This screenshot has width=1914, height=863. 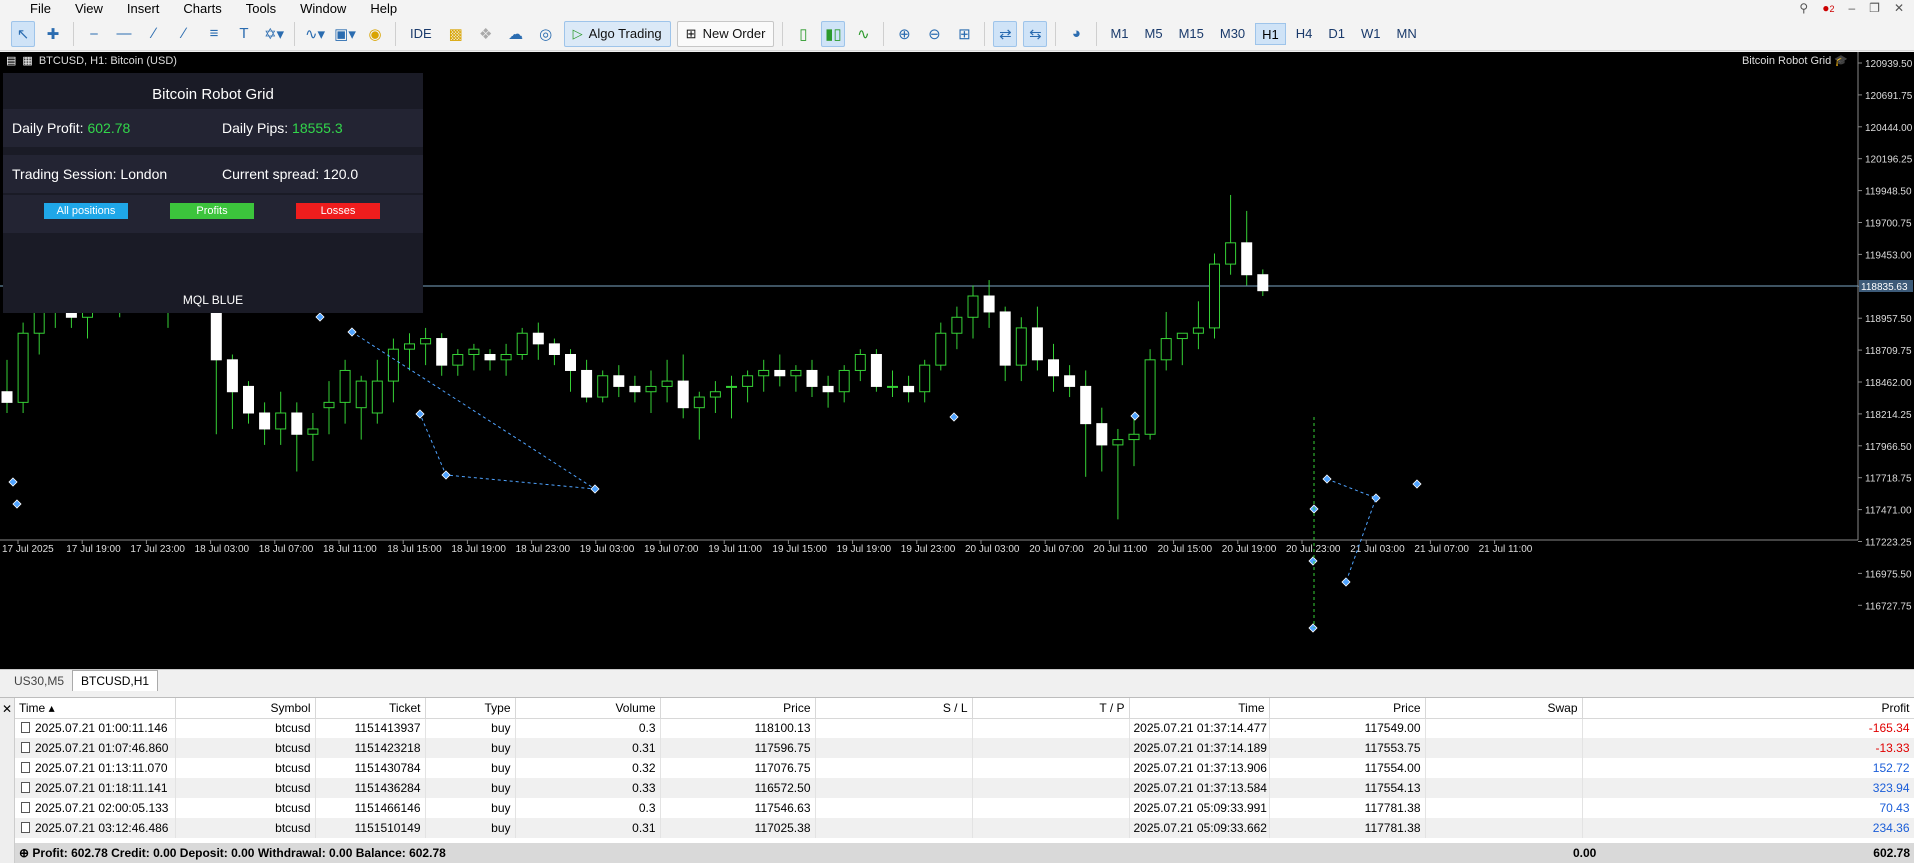 I want to click on timeframe-mn: MN, so click(x=1407, y=34).